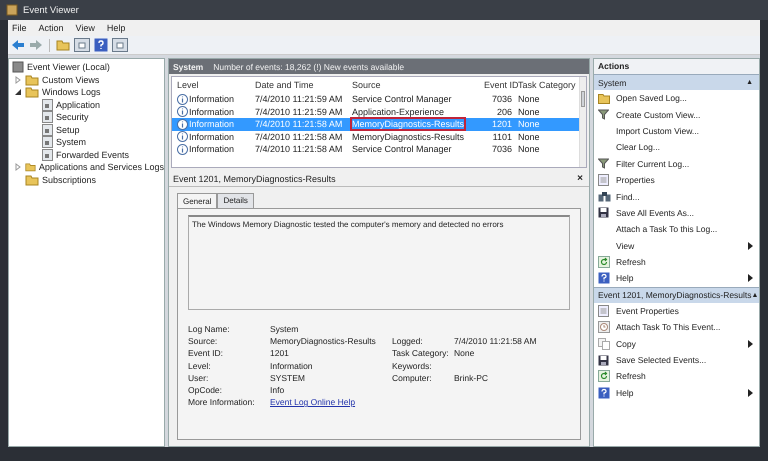 The height and width of the screenshot is (461, 768). What do you see at coordinates (235, 200) in the screenshot?
I see `tab: Details` at bounding box center [235, 200].